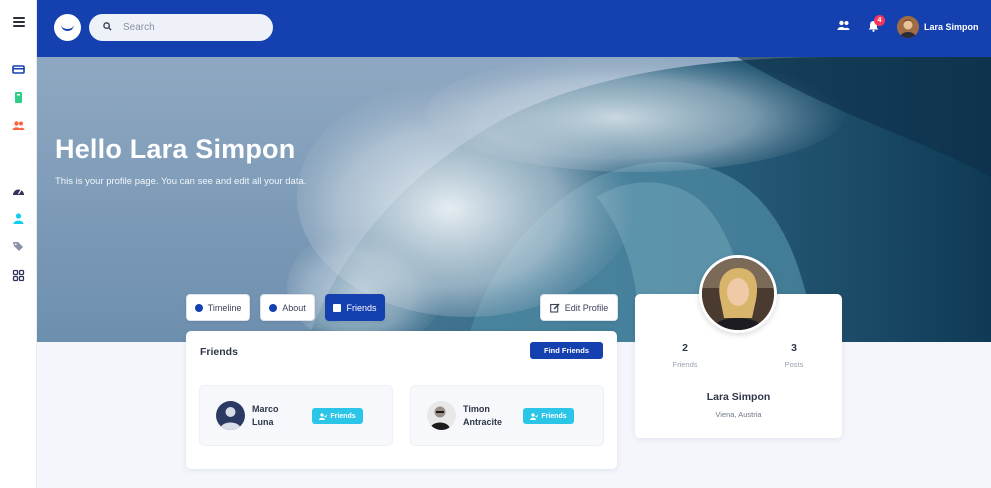 The height and width of the screenshot is (488, 991). Describe the element at coordinates (794, 364) in the screenshot. I see `posts-count-label: Posts` at that location.